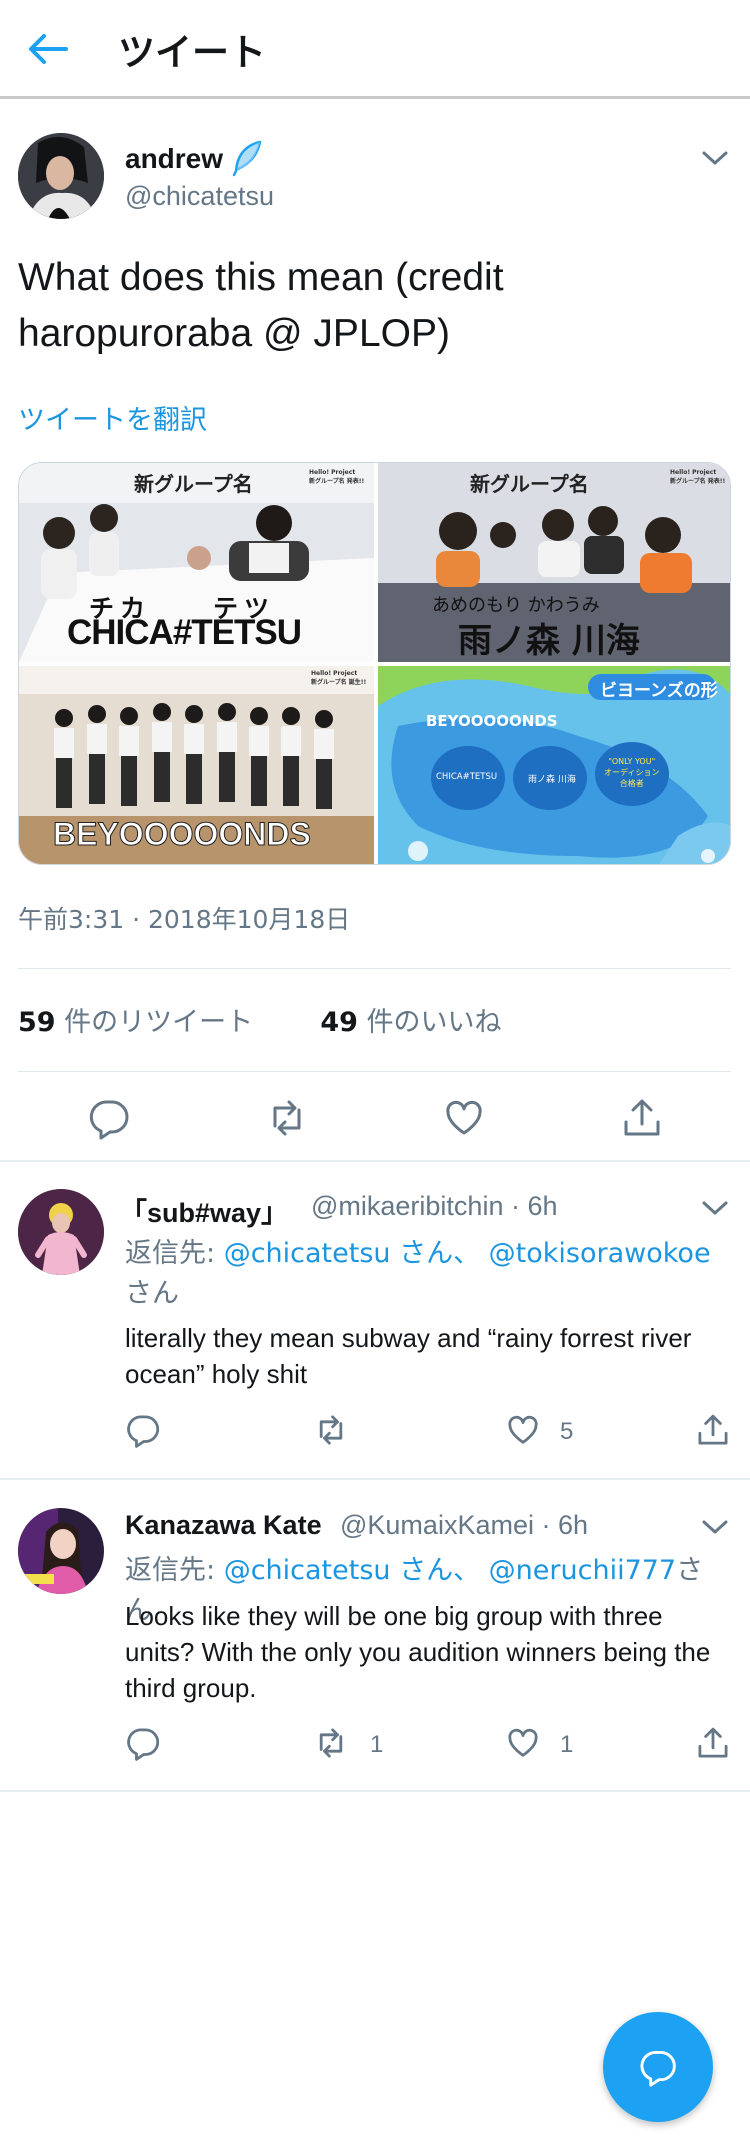  I want to click on compose-reply-button, so click(658, 2067).